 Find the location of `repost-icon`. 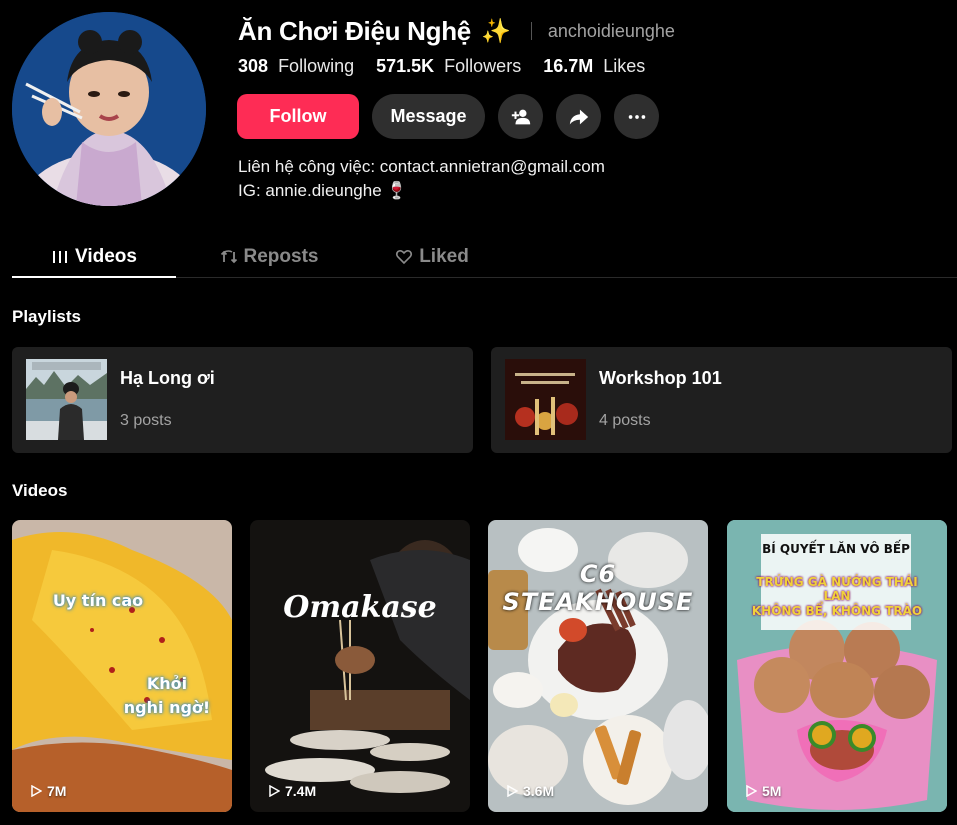

repost-icon is located at coordinates (228, 257).